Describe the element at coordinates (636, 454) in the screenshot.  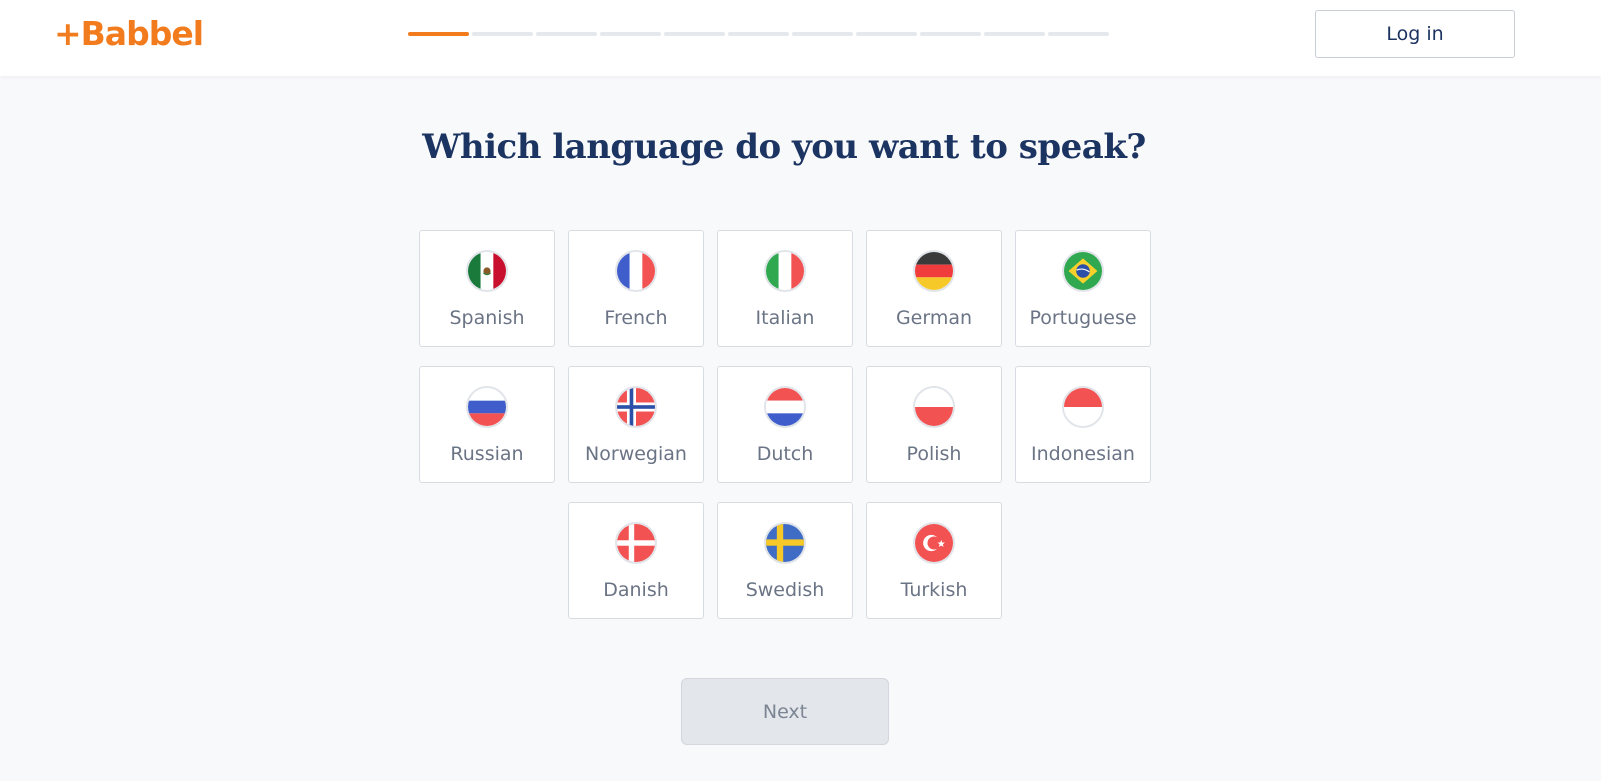
I see `language-label: Norwegian` at that location.